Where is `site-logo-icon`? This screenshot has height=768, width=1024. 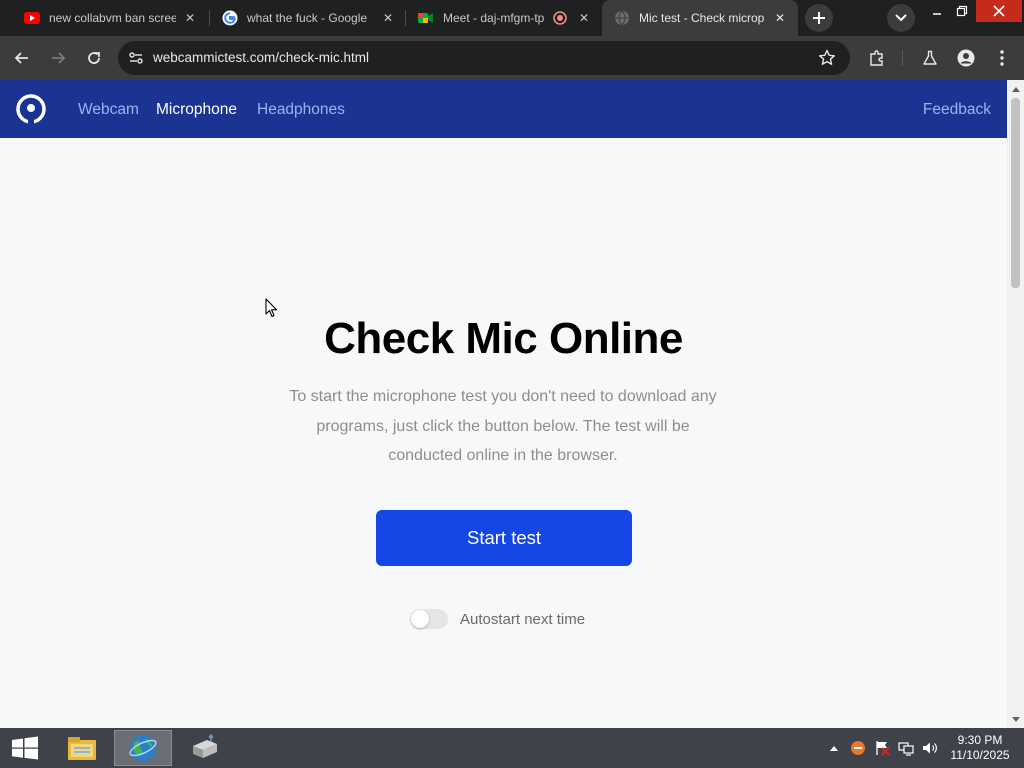
site-logo-icon is located at coordinates (31, 109).